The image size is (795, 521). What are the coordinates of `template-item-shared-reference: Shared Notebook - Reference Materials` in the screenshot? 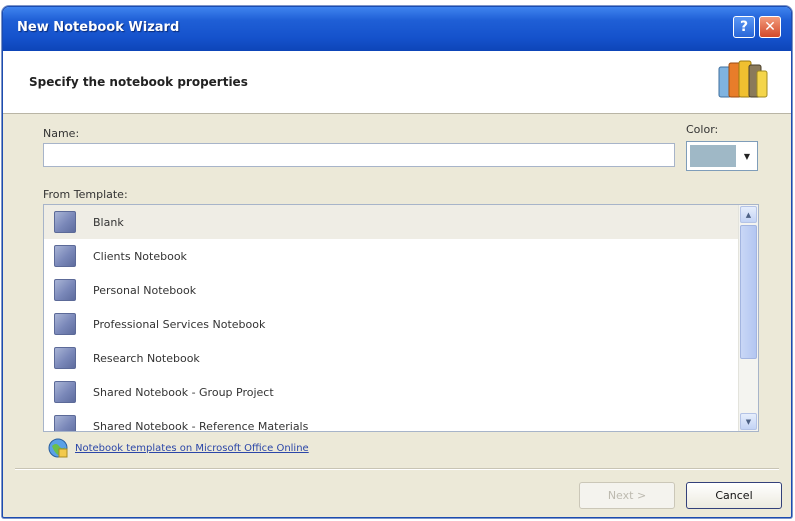 It's located at (391, 420).